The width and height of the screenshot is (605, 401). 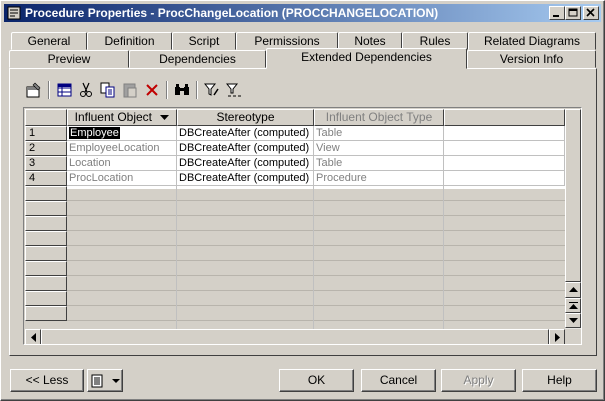 I want to click on close-button, so click(x=591, y=13).